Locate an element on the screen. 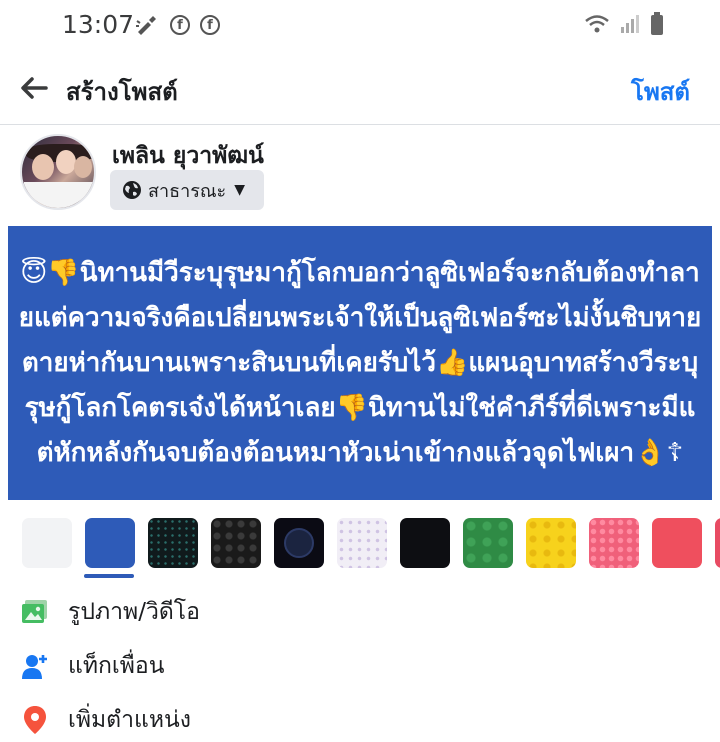 Image resolution: width=720 pixels, height=742 pixels. signal-icon is located at coordinates (630, 24).